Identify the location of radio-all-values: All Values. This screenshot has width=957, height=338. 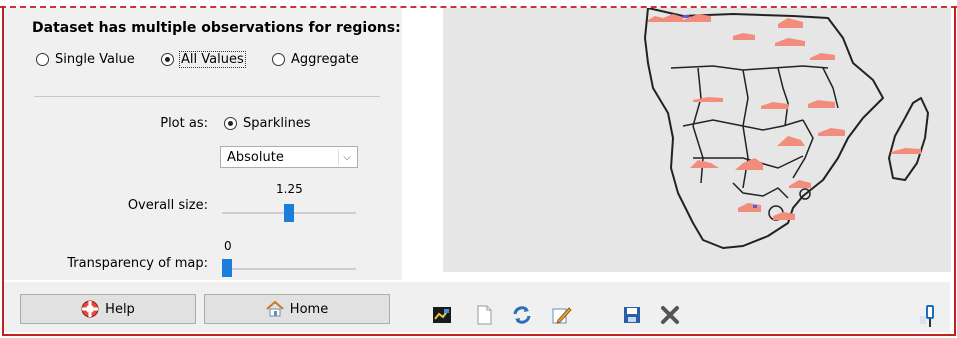
(203, 59).